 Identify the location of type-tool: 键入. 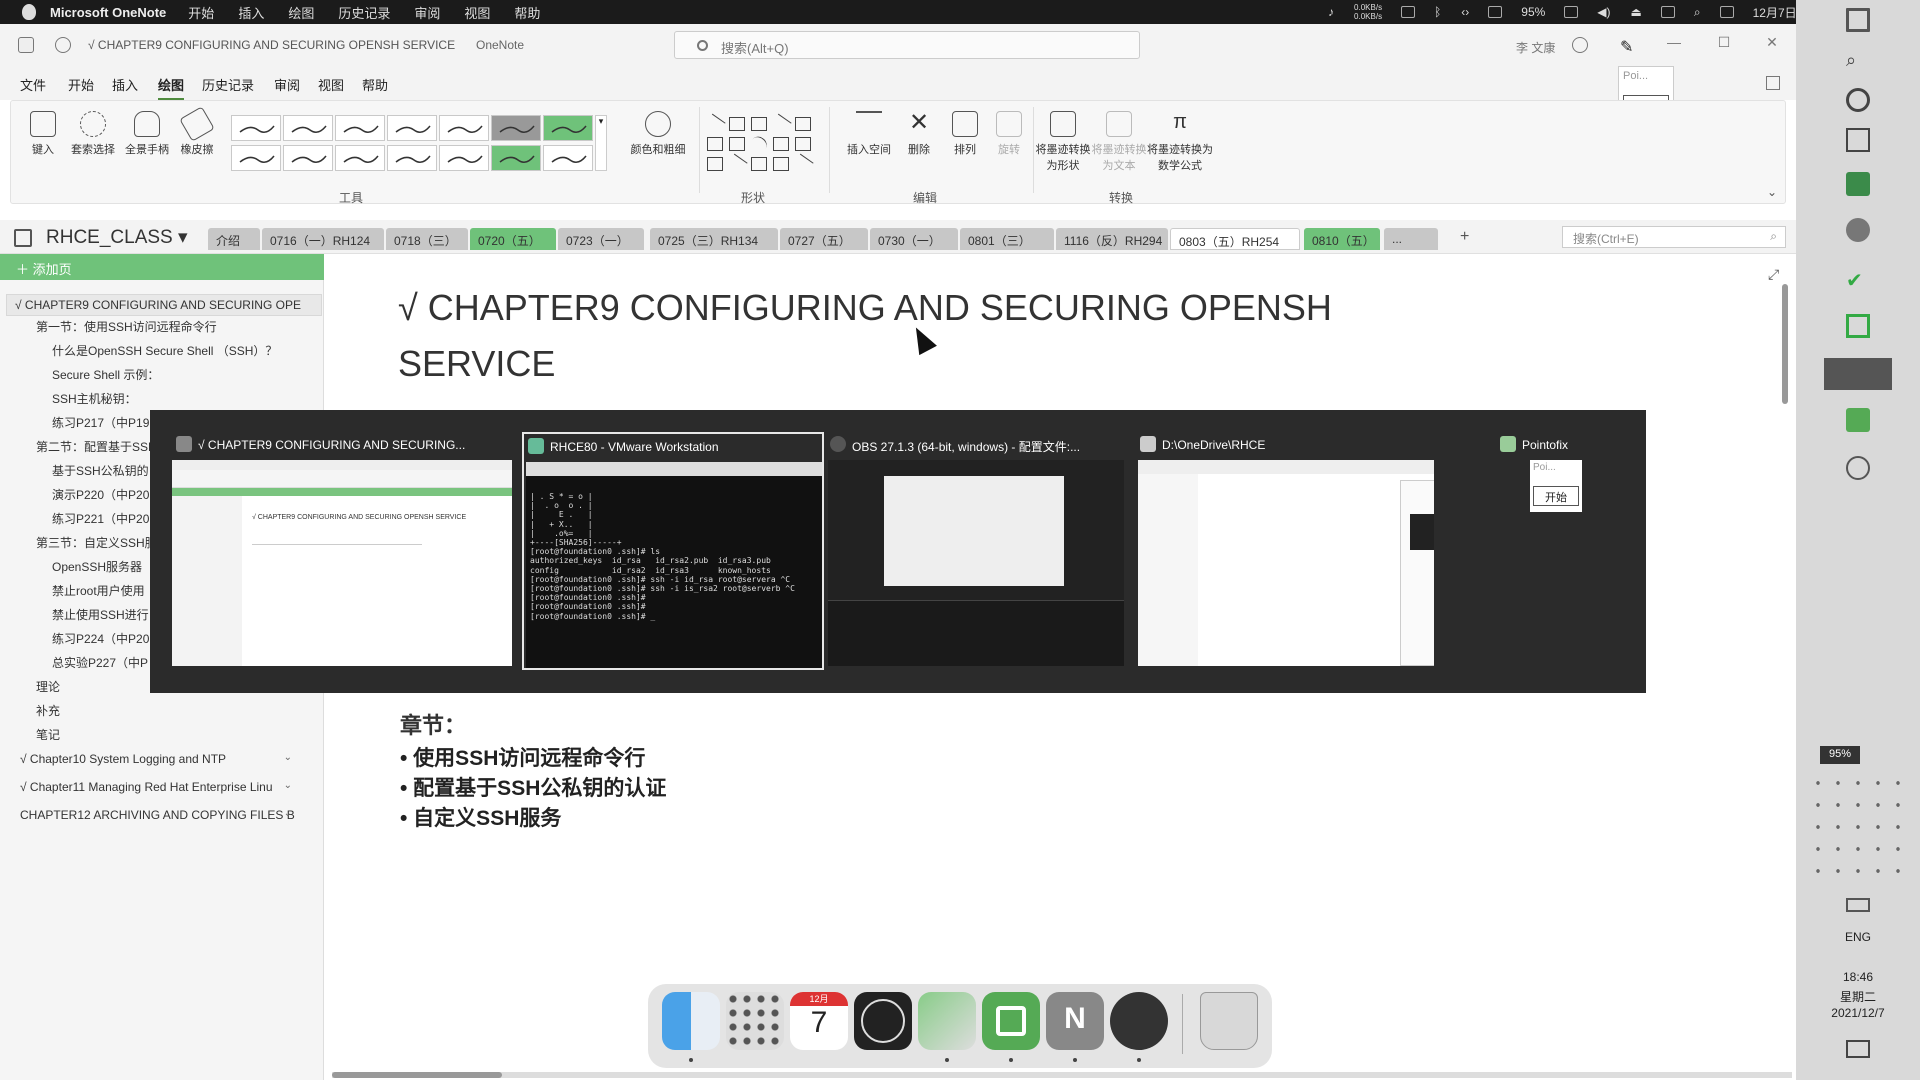
(43, 131).